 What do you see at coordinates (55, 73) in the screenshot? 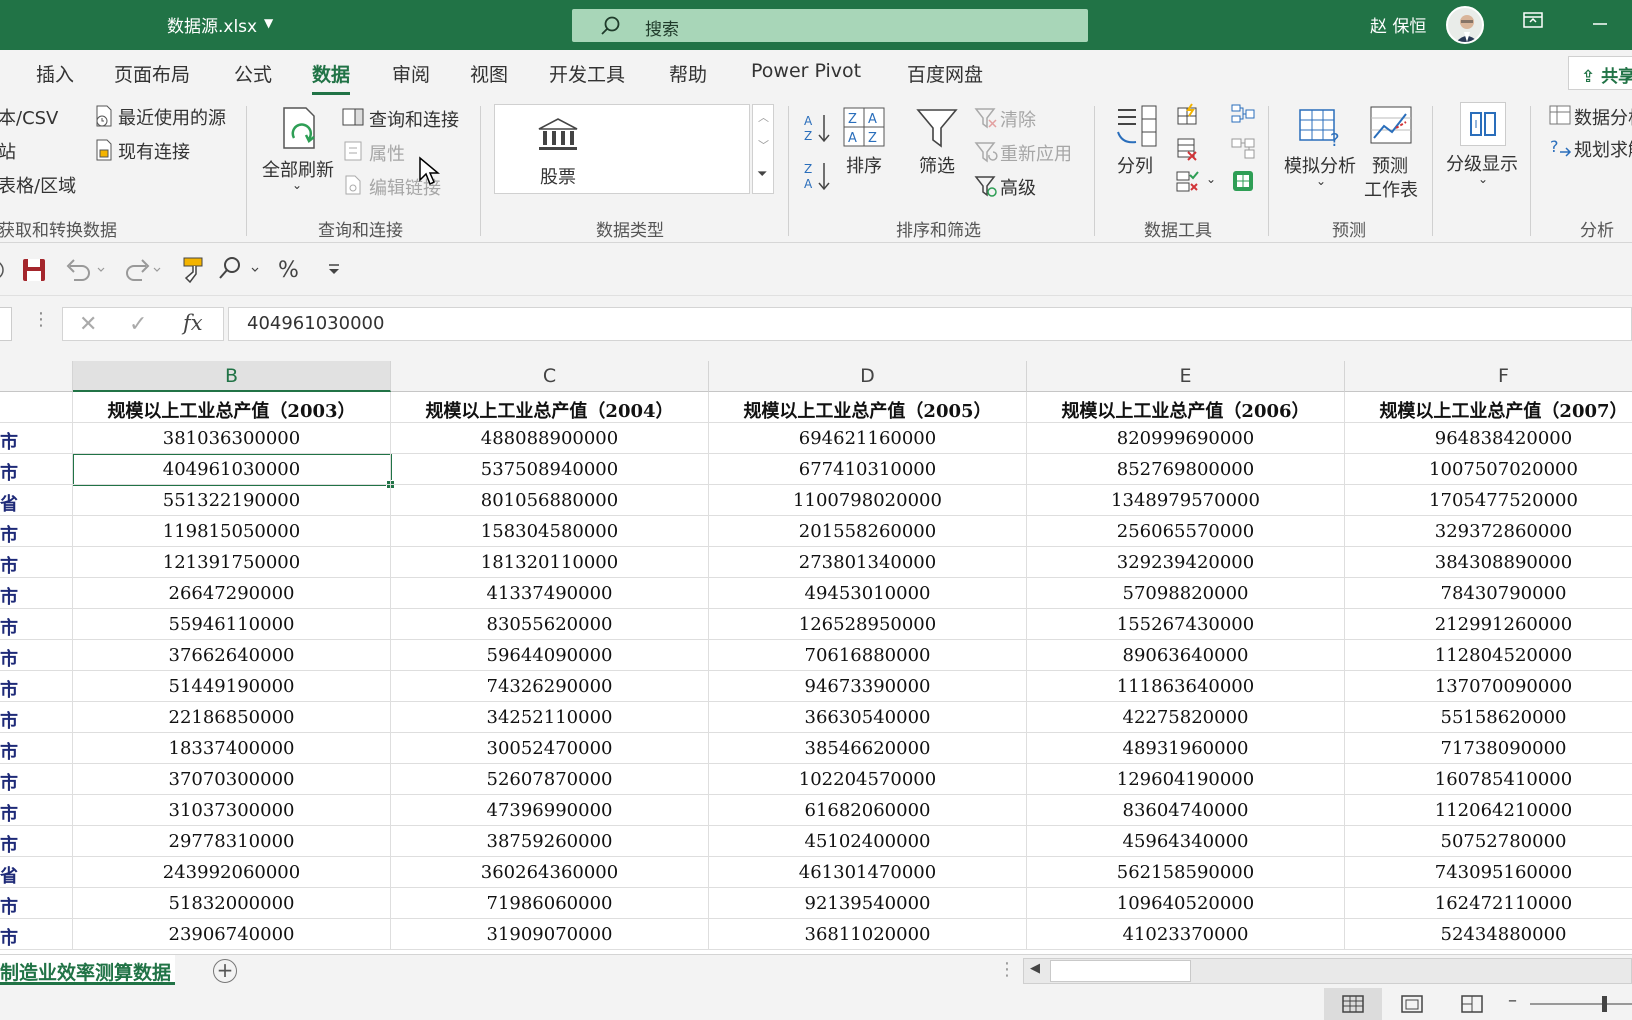
I see `tab-insert: 插入` at bounding box center [55, 73].